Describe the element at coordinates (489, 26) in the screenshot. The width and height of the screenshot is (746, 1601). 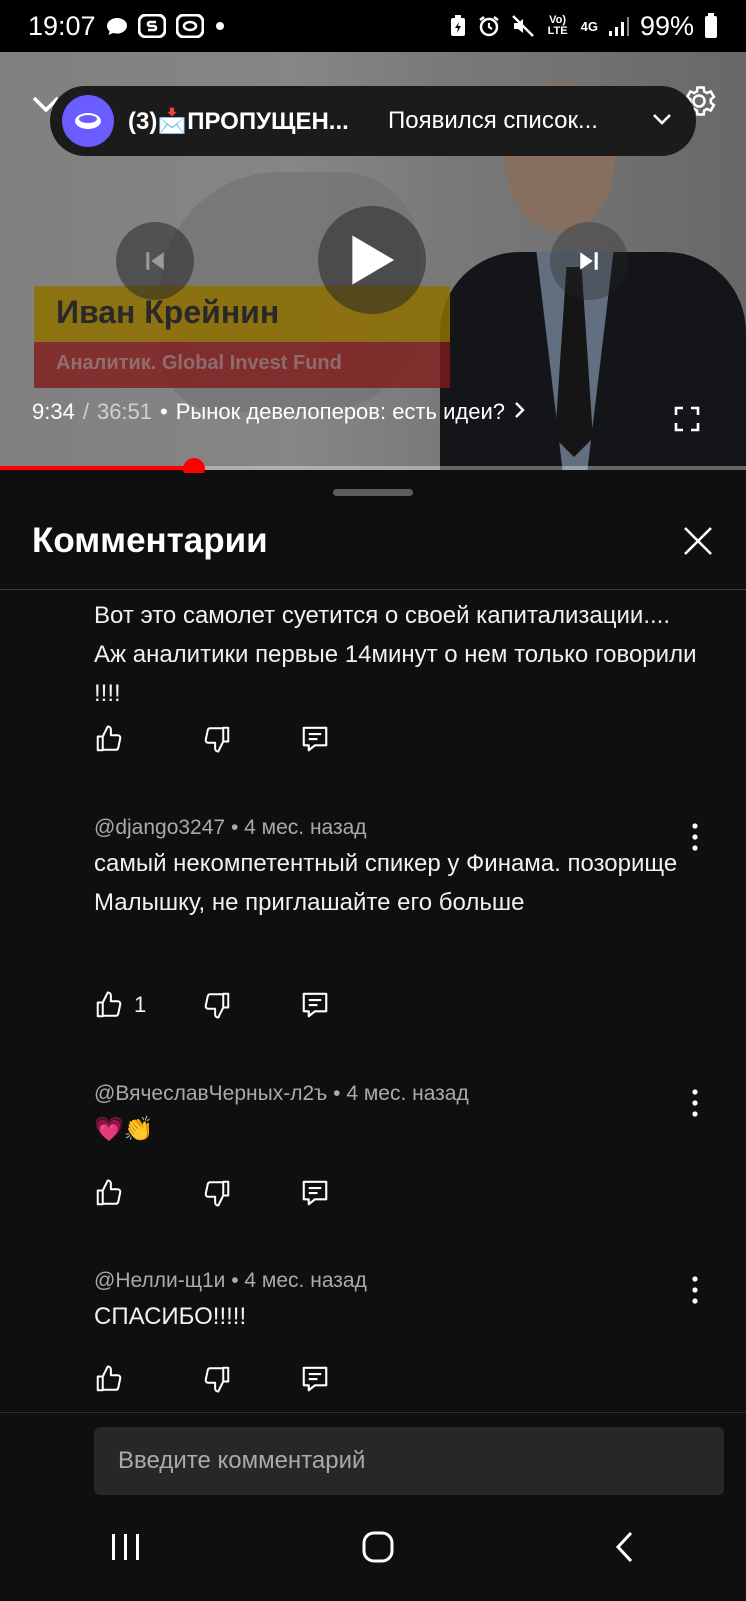
I see `alarm-icon` at that location.